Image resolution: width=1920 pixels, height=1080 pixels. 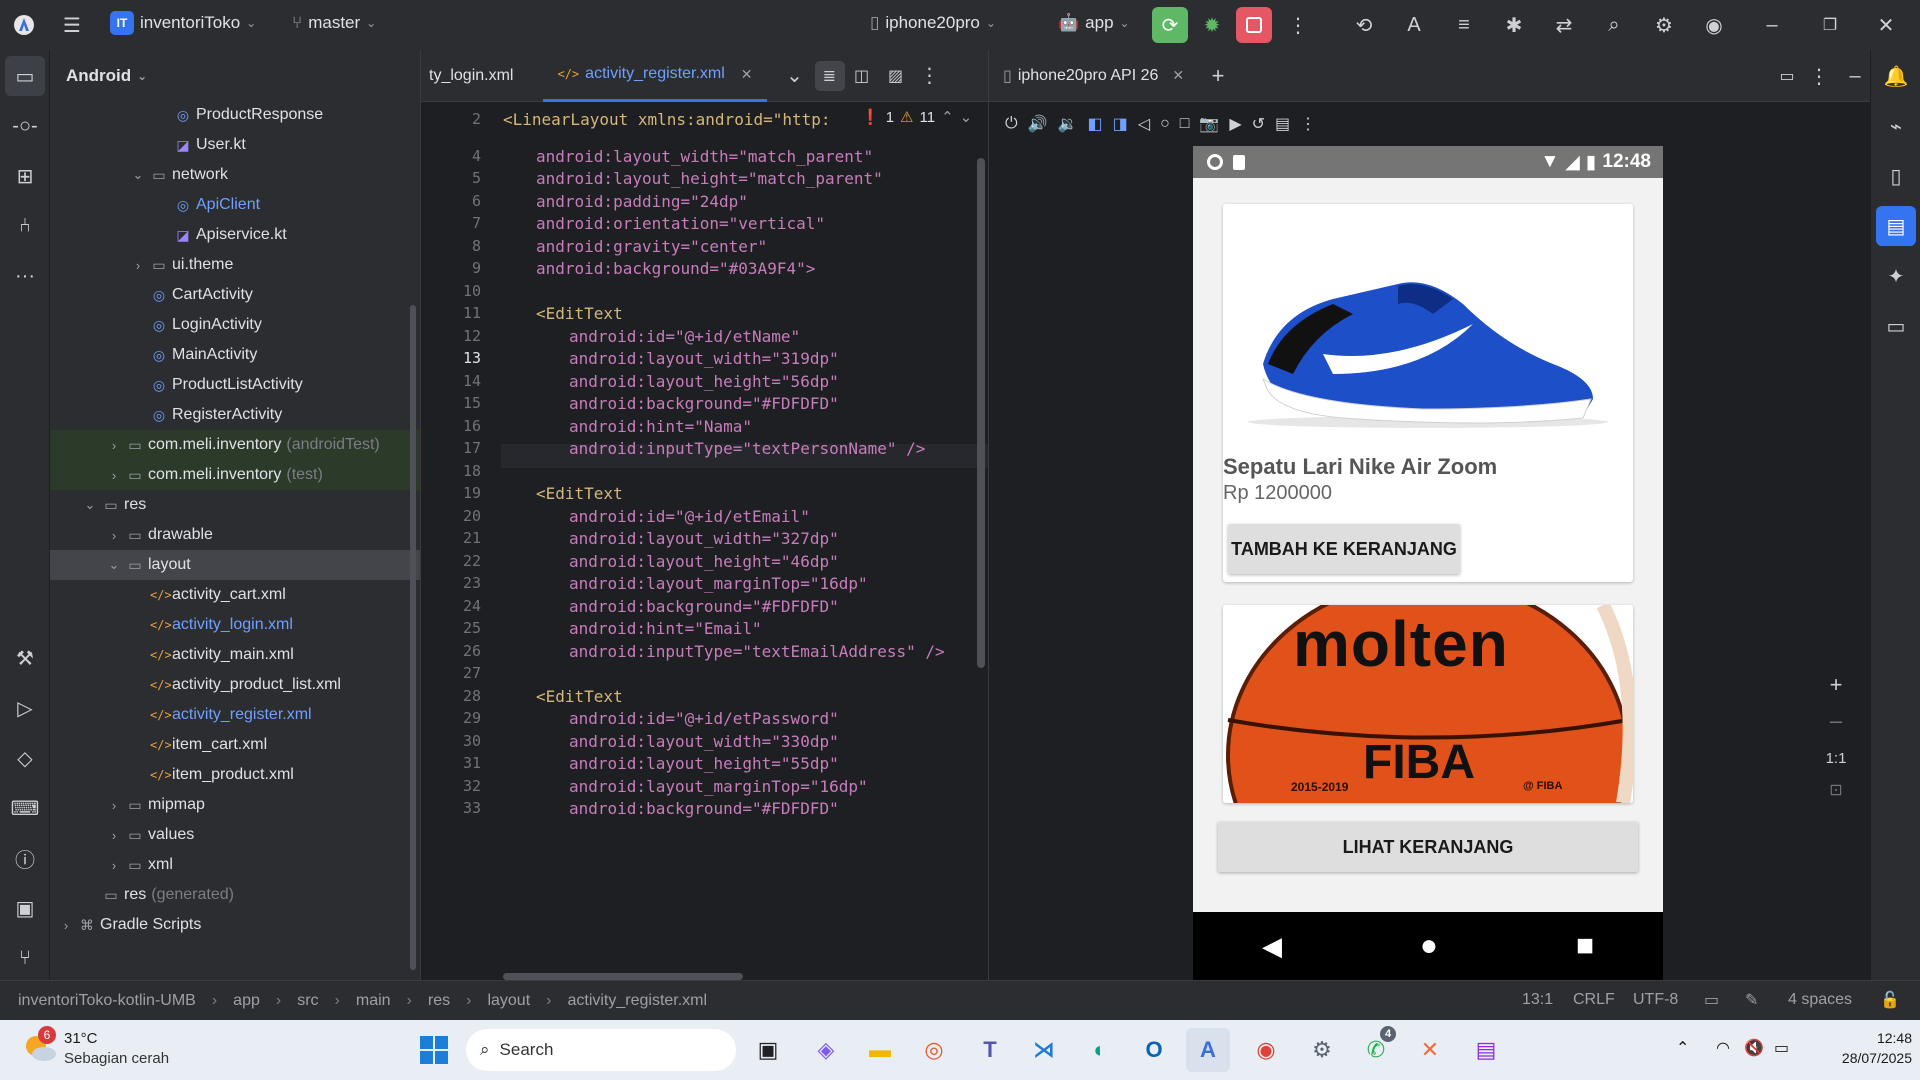 I want to click on settings-icon: ⚙, so click(x=1322, y=1050).